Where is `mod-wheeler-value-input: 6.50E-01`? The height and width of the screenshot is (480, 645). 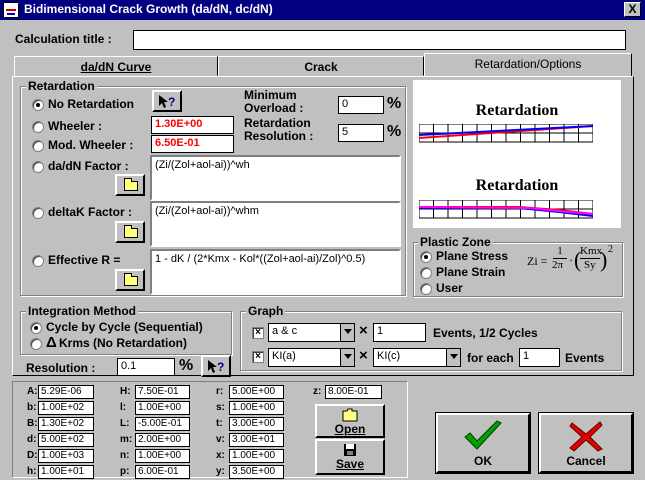
mod-wheeler-value-input: 6.50E-01 is located at coordinates (192, 144).